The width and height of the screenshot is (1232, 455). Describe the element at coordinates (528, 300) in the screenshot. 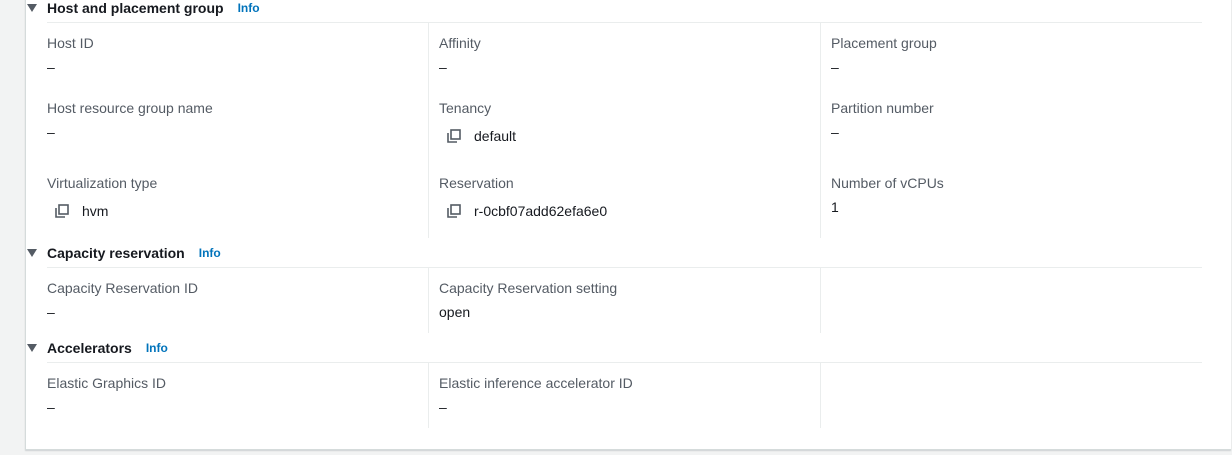

I see `capacity-reservation-setting-field: Capacity Reservation setting open` at that location.